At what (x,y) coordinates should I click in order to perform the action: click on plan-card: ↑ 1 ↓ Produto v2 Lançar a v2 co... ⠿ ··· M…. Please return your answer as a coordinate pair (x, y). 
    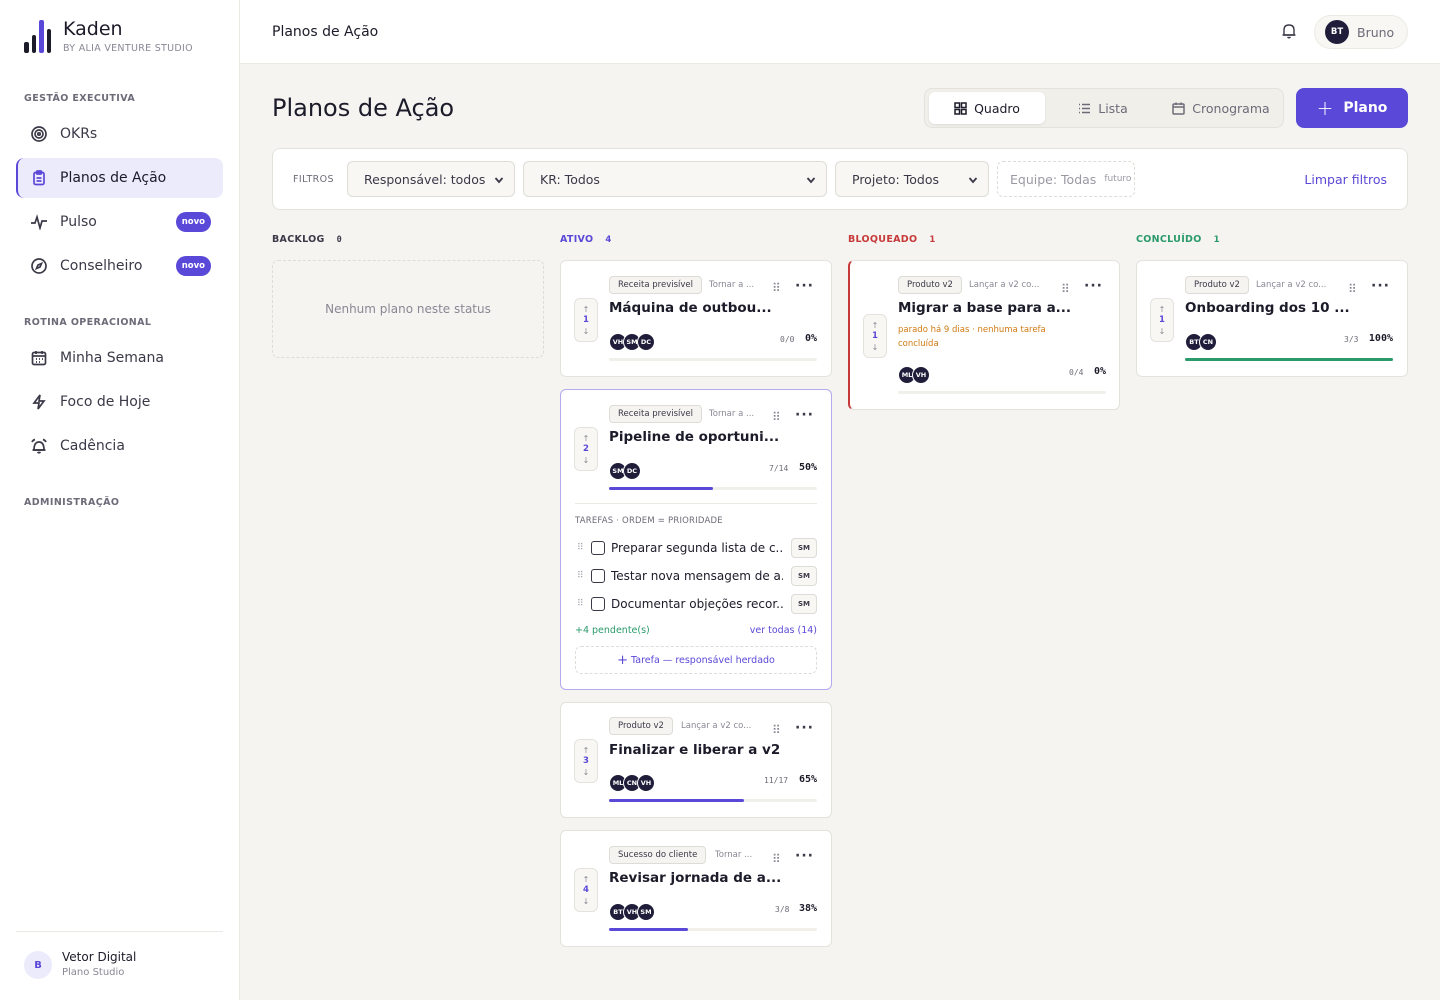
    Looking at the image, I should click on (984, 335).